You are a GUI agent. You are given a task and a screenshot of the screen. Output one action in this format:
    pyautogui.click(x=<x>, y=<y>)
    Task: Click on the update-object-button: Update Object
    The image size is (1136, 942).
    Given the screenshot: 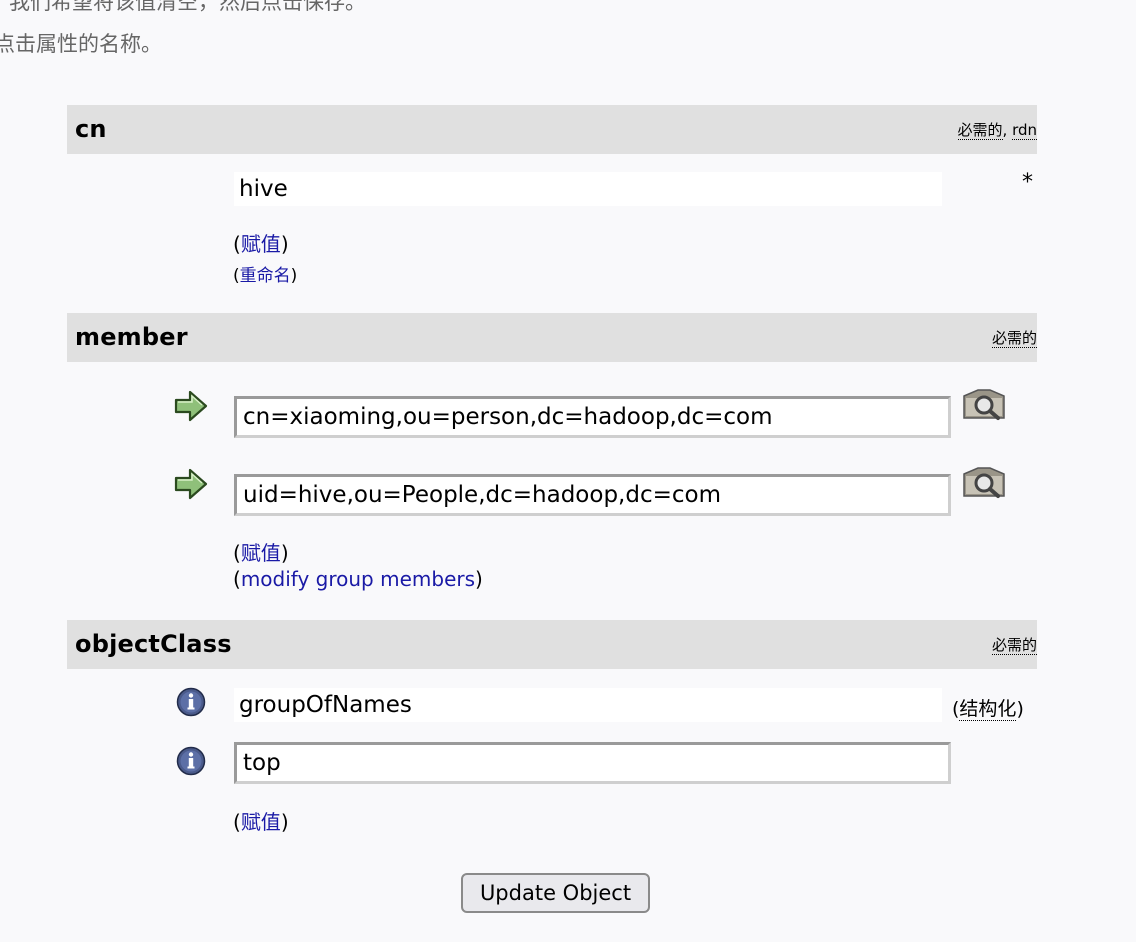 What is the action you would take?
    pyautogui.click(x=555, y=893)
    